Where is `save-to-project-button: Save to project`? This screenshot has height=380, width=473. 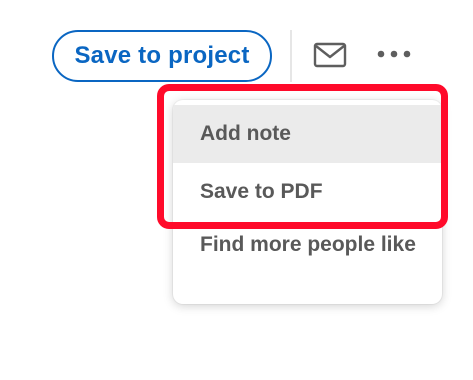
save-to-project-button: Save to project is located at coordinates (162, 56).